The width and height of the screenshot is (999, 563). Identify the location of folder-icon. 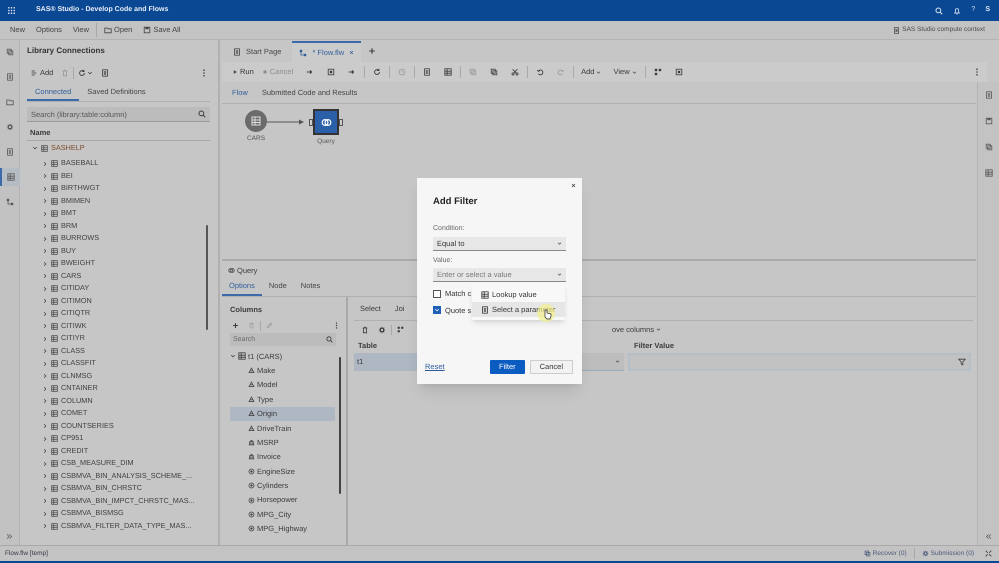
(10, 102).